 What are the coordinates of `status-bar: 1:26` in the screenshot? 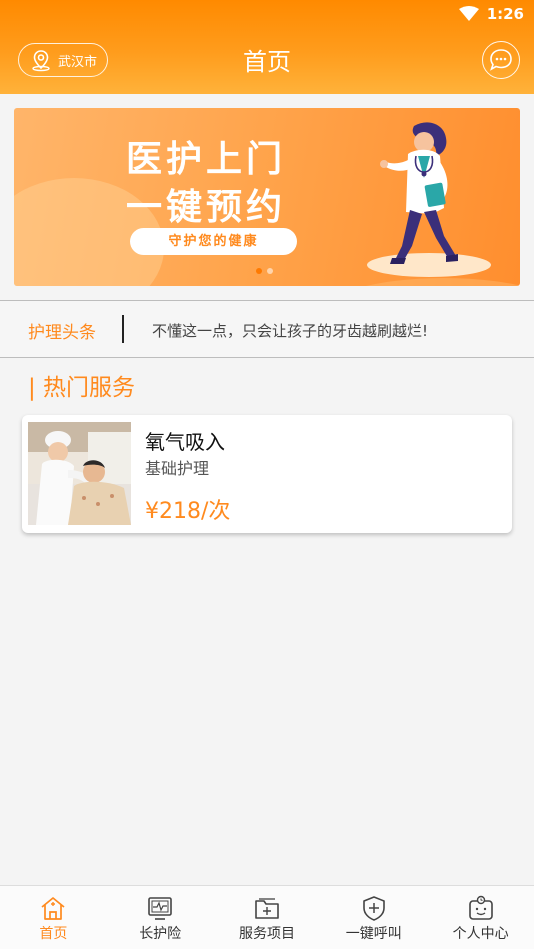 It's located at (491, 14).